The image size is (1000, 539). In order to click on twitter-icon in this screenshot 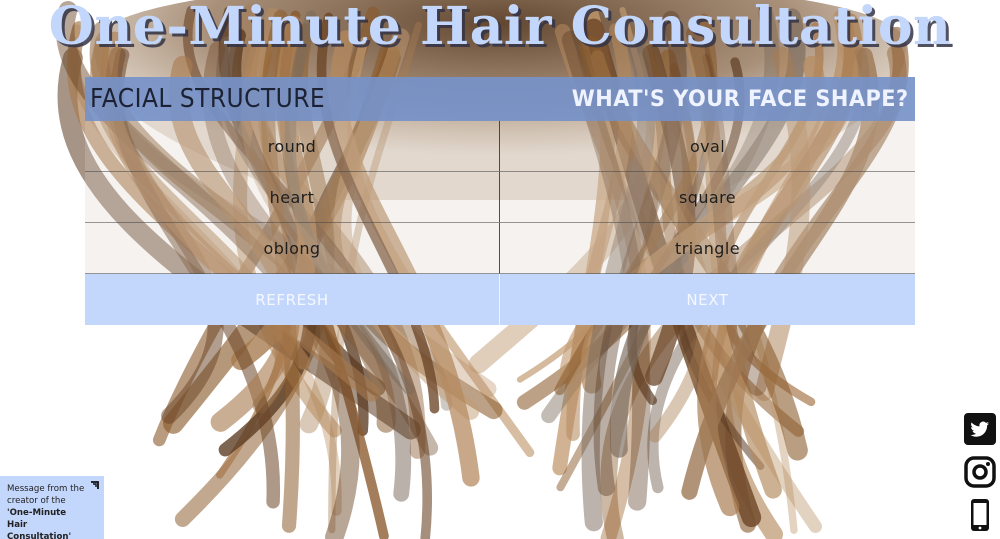, I will do `click(980, 429)`.